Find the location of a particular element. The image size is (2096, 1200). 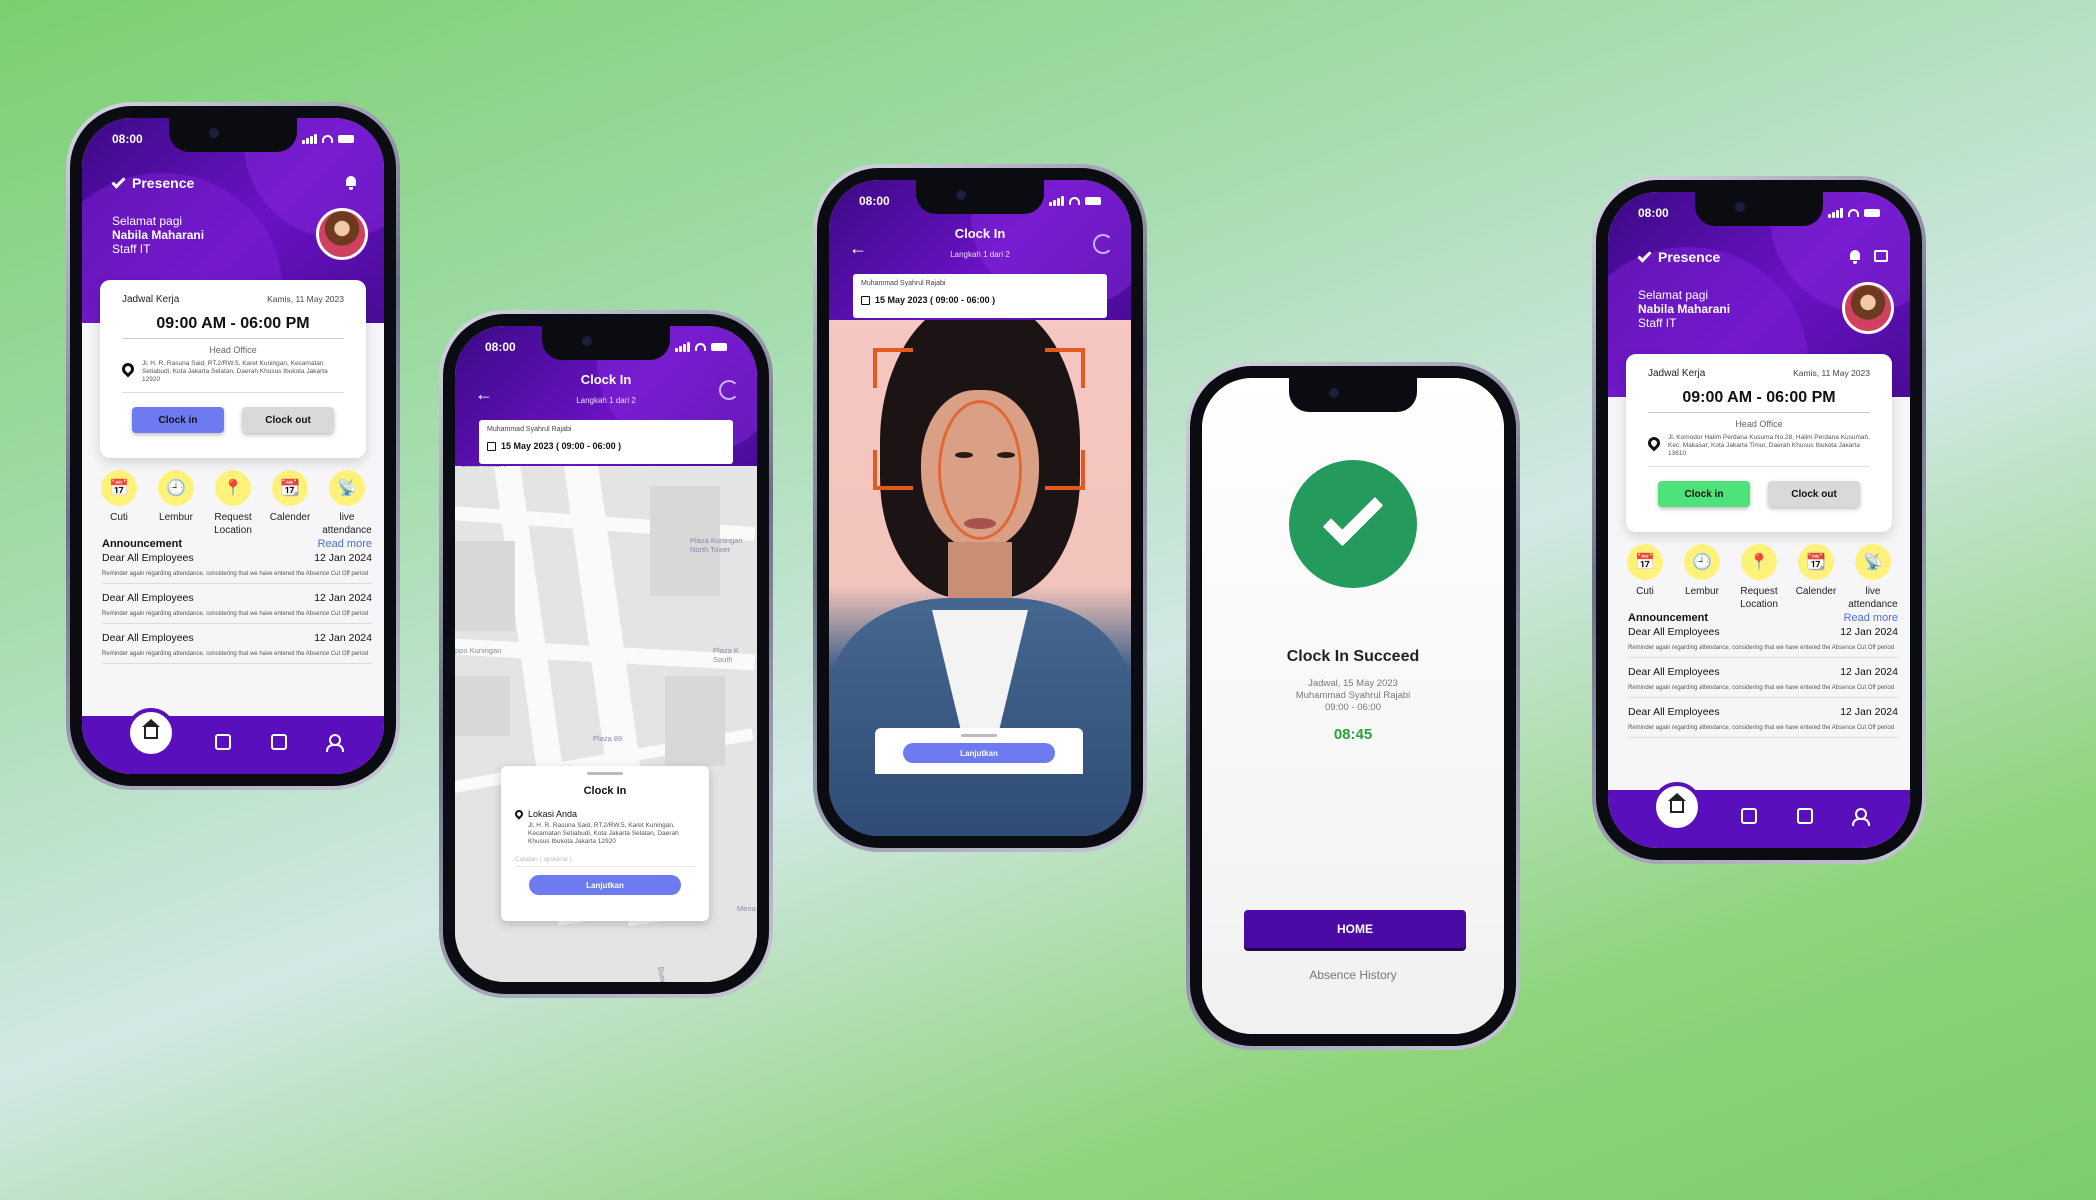

schedule-date: 15 May 2023 ( 09:00 - 06:00 ) is located at coordinates (561, 446).